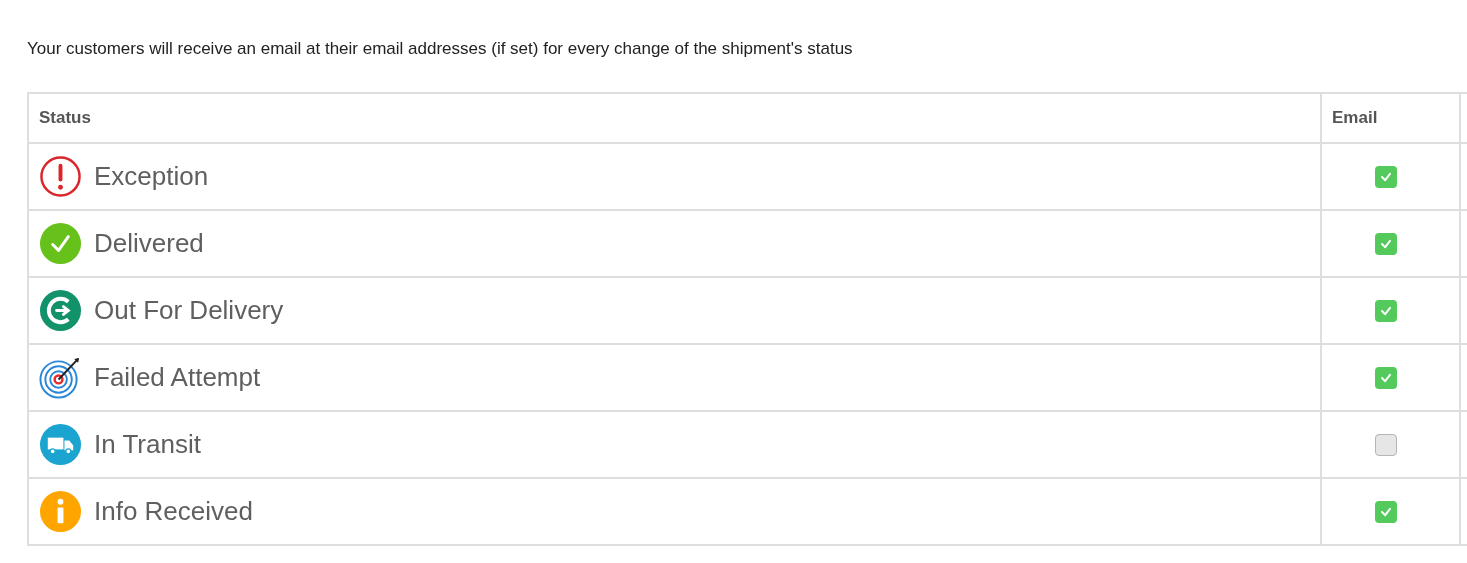  What do you see at coordinates (173, 511) in the screenshot?
I see `status-name: Info Received` at bounding box center [173, 511].